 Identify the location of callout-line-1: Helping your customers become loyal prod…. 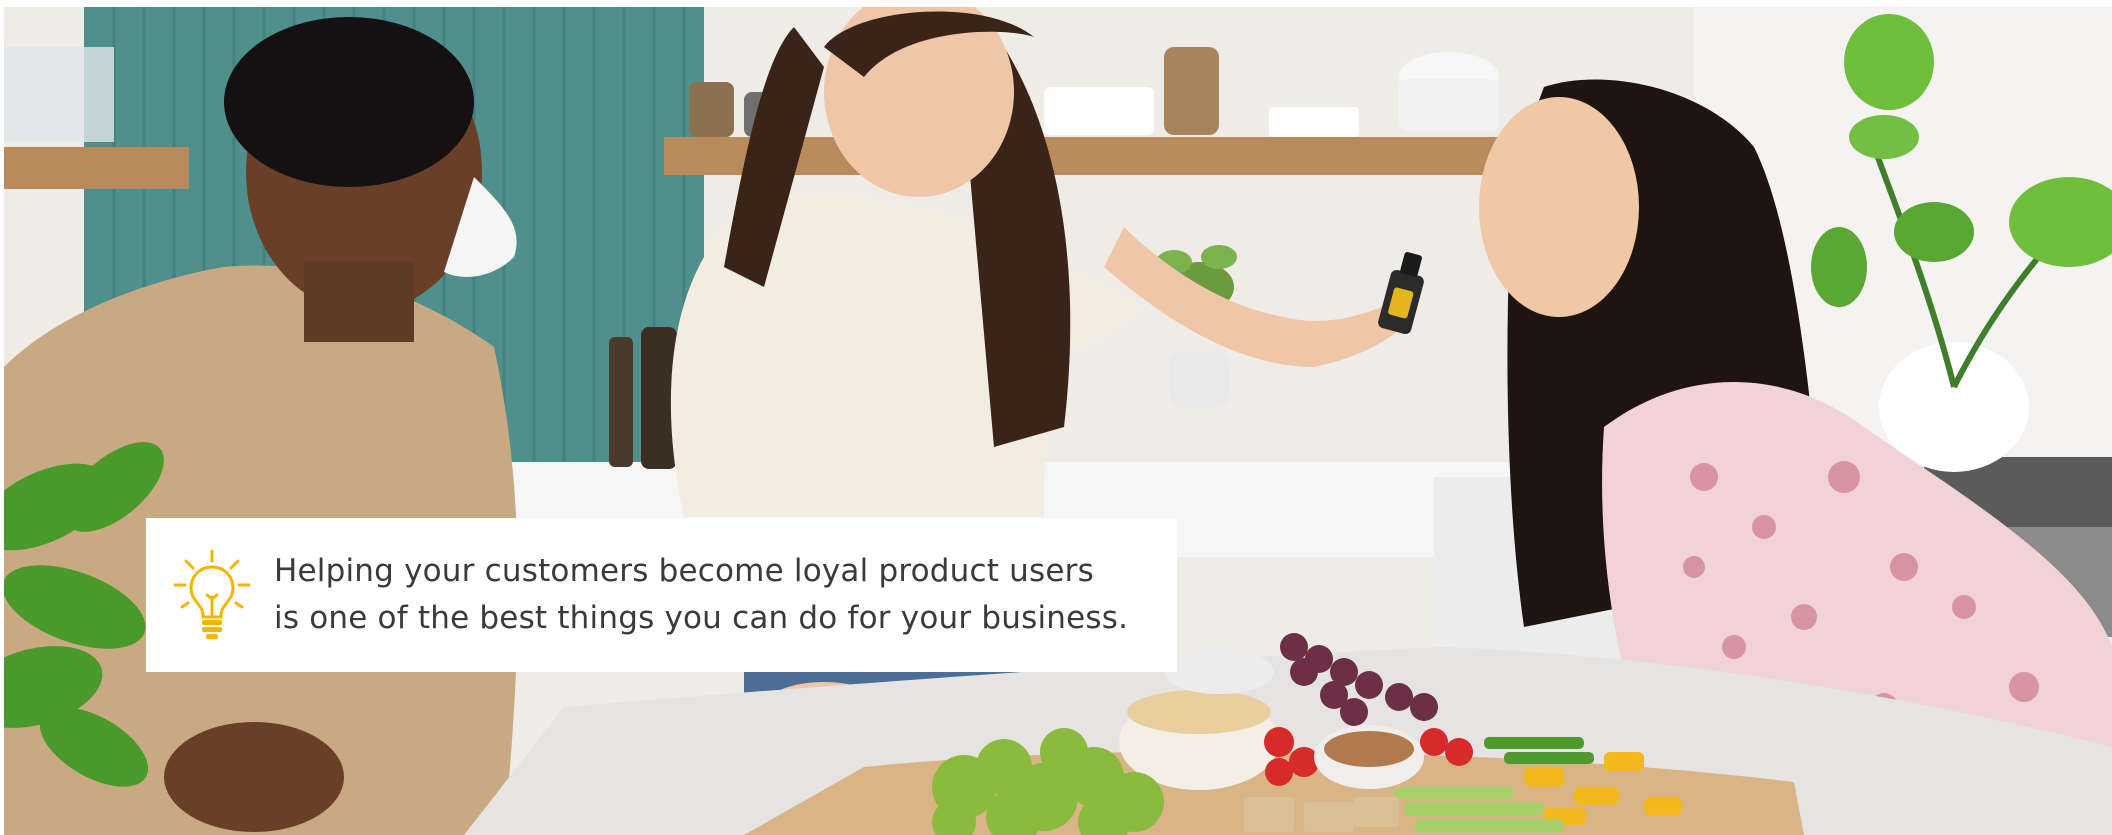
(684, 571).